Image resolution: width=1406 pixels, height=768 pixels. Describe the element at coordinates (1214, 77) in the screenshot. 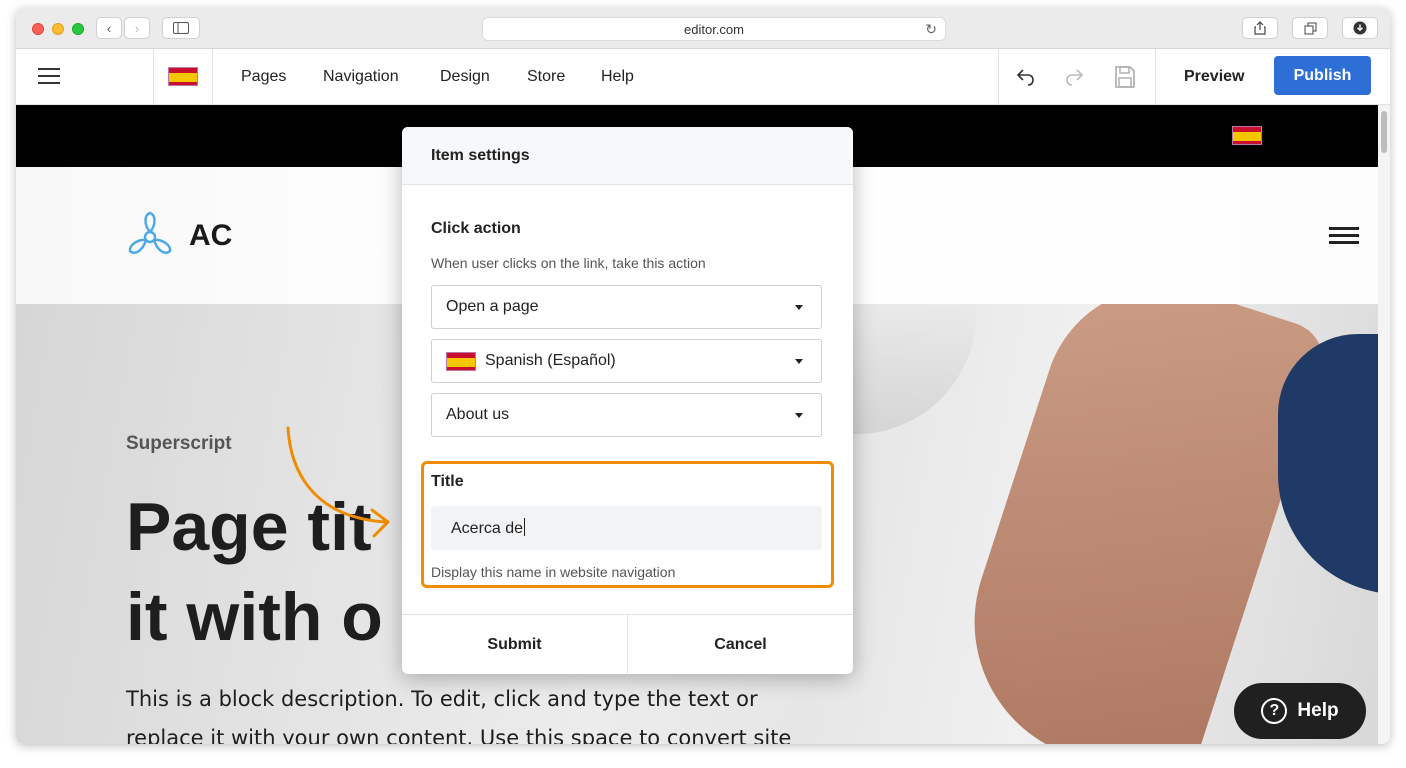

I see `preview-button: Preview` at that location.